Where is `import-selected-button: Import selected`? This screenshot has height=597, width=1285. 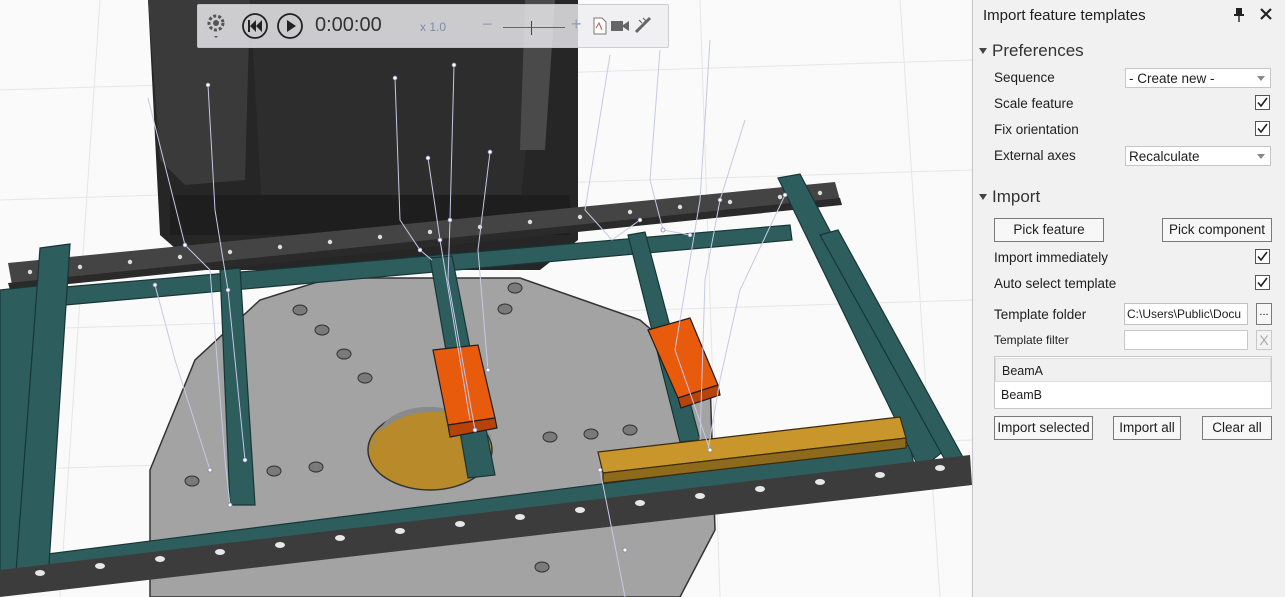 import-selected-button: Import selected is located at coordinates (1043, 428).